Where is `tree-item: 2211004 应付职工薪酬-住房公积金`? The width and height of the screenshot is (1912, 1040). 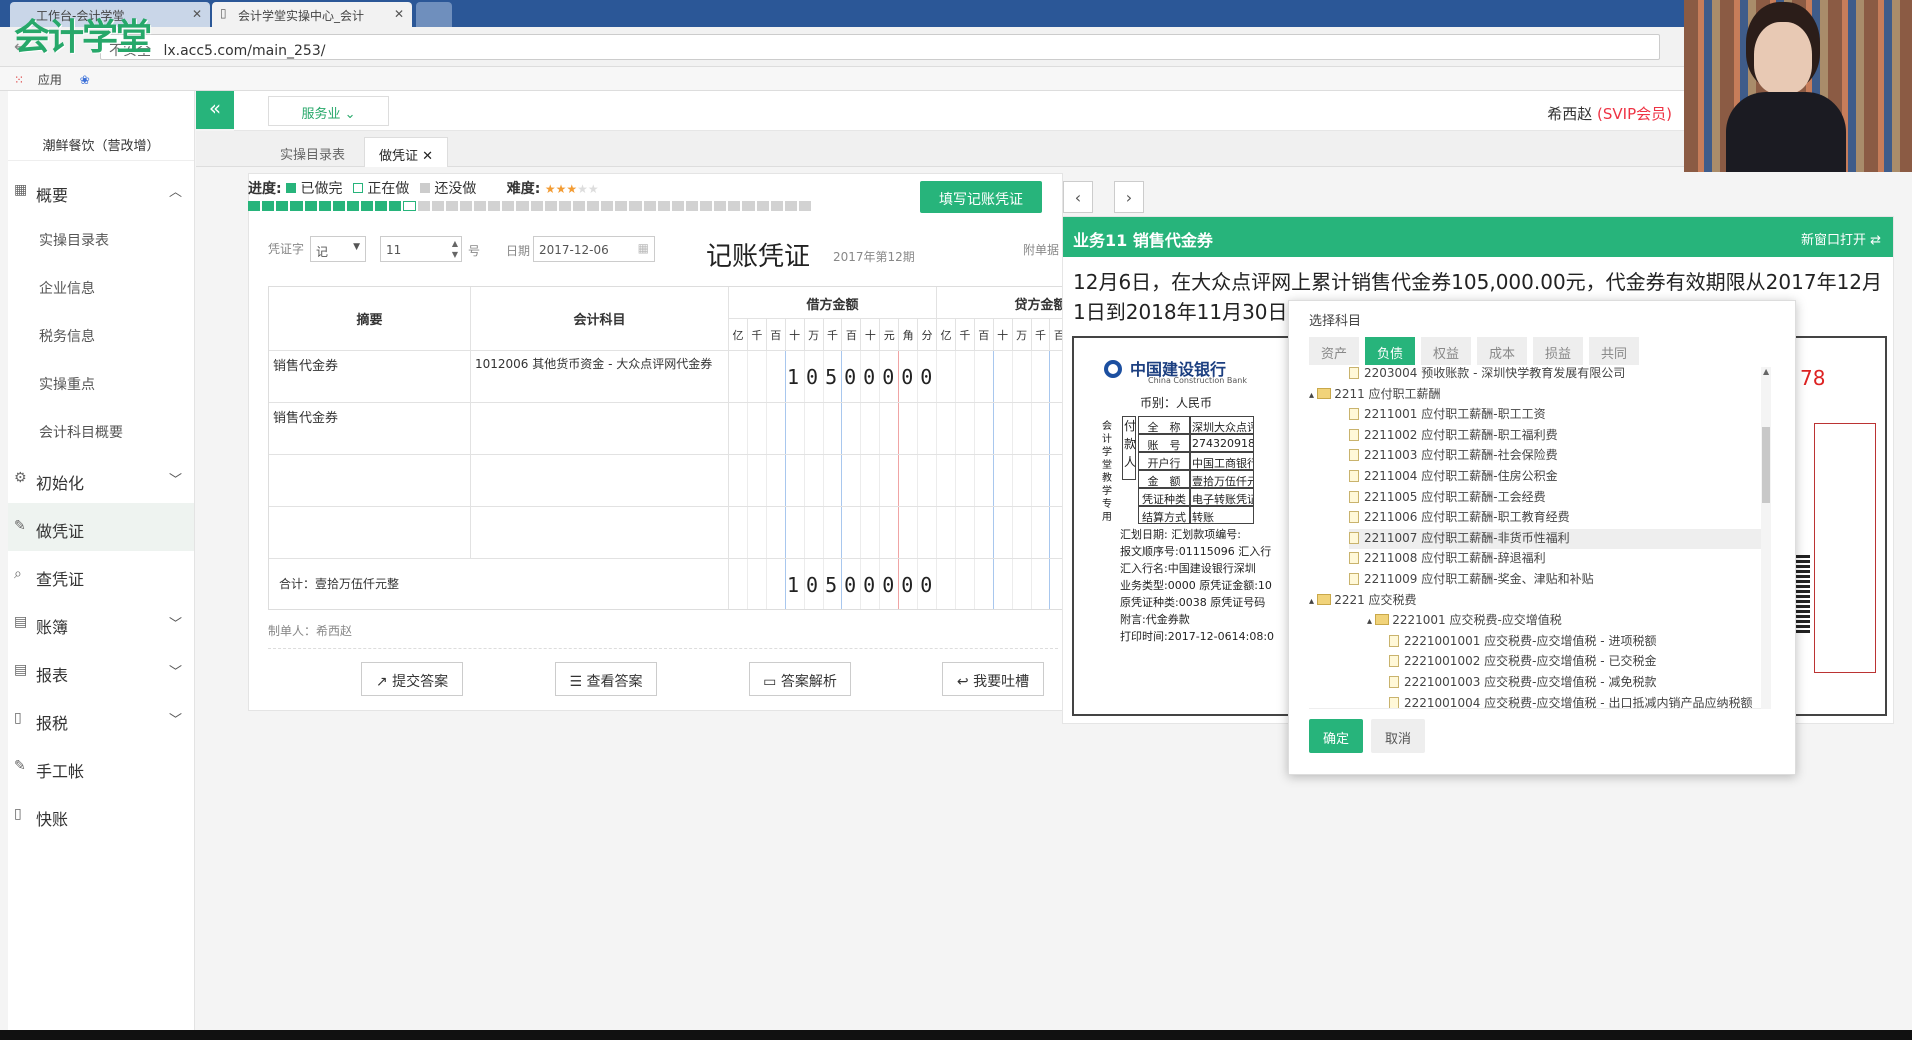
tree-item: 2211004 应付职工薪酬-住房公积金 is located at coordinates (1559, 477).